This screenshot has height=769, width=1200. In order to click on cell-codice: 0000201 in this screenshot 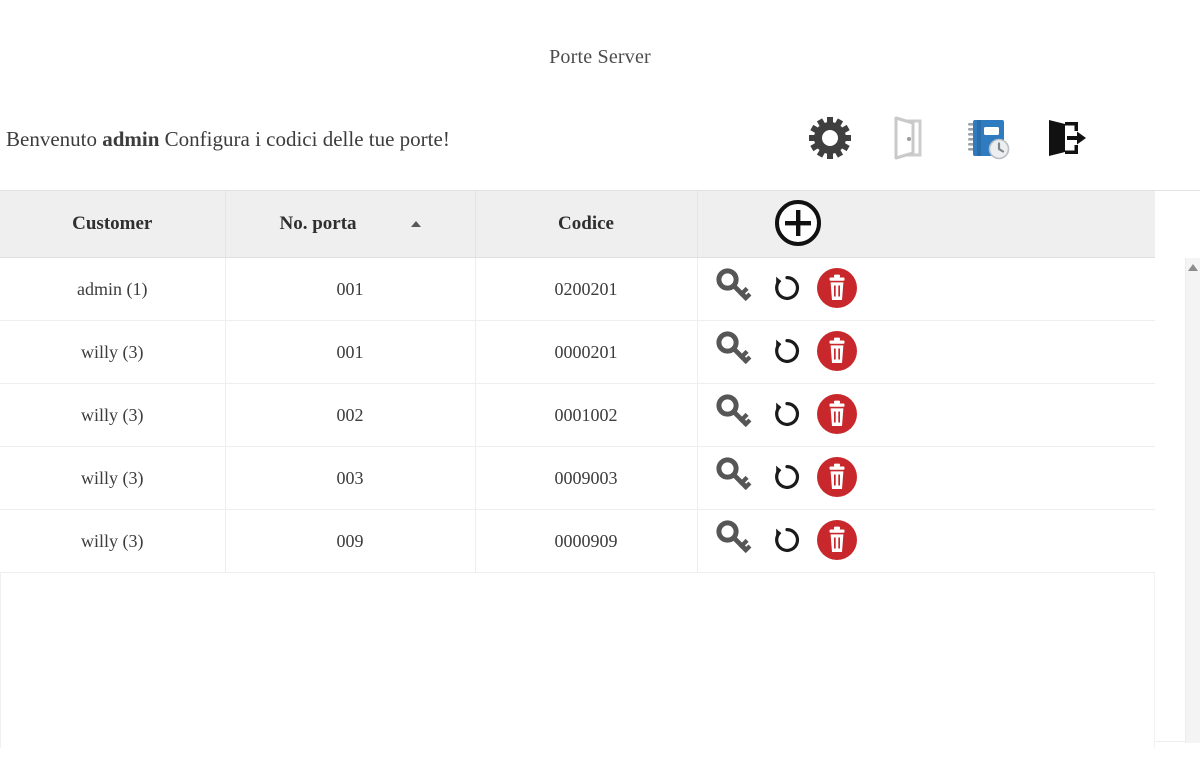, I will do `click(586, 352)`.